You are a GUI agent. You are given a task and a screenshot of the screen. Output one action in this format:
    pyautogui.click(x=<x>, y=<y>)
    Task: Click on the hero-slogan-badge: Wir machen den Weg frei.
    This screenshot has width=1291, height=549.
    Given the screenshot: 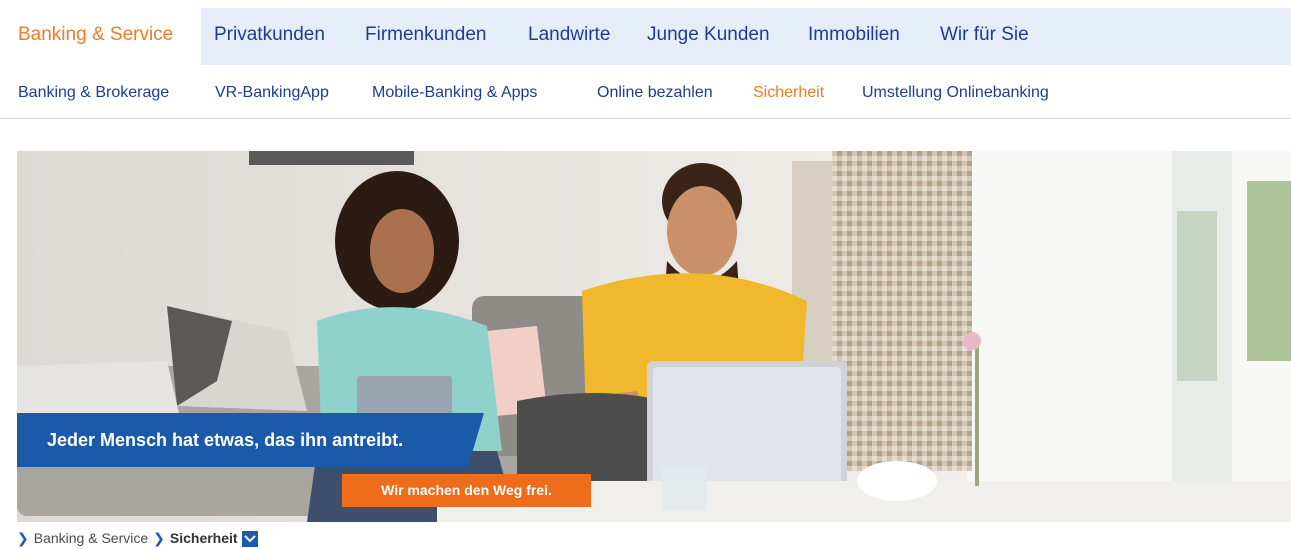 What is the action you would take?
    pyautogui.click(x=466, y=490)
    